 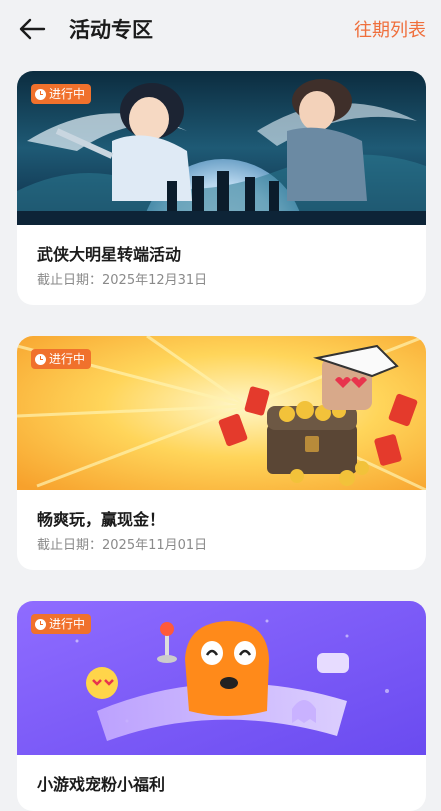 I want to click on page-title: 活动专区, so click(x=111, y=30).